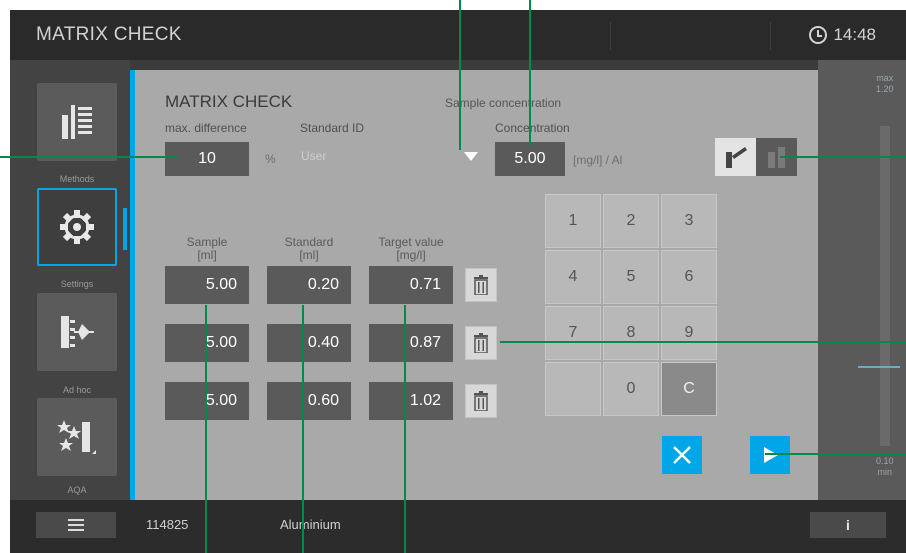 This screenshot has height=553, width=906. I want to click on sidebar: Methods Settings Ad hoc AQA, so click(70, 280).